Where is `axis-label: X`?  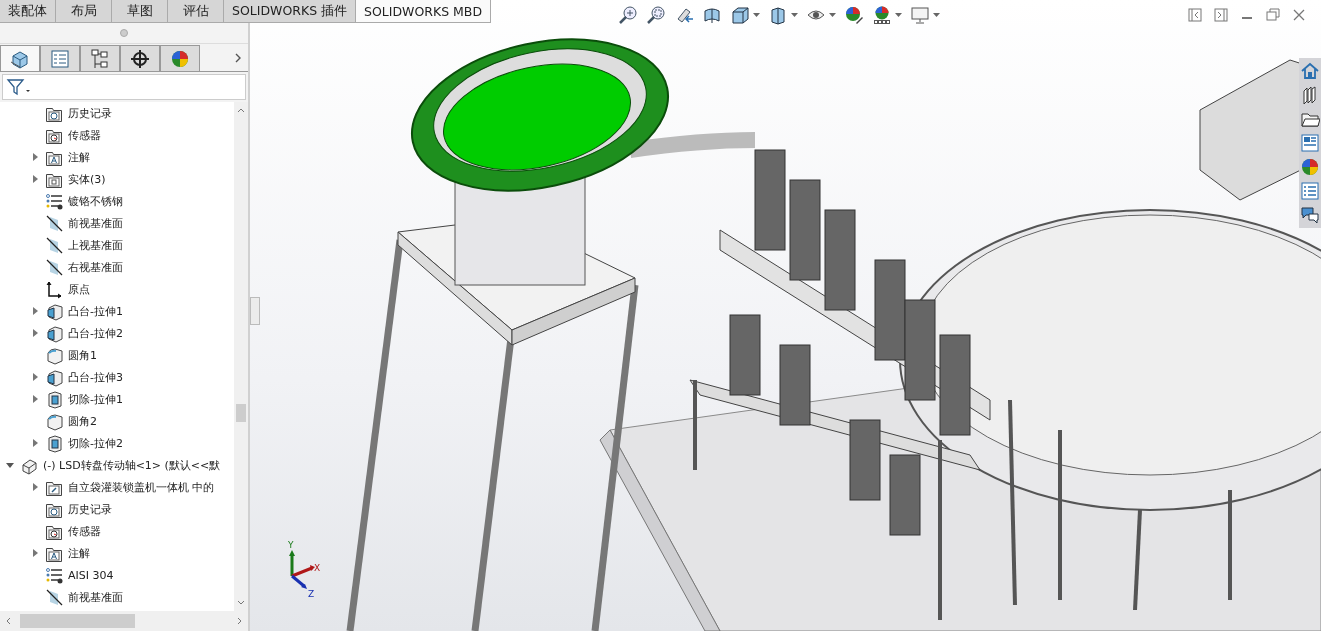
axis-label: X is located at coordinates (317, 568).